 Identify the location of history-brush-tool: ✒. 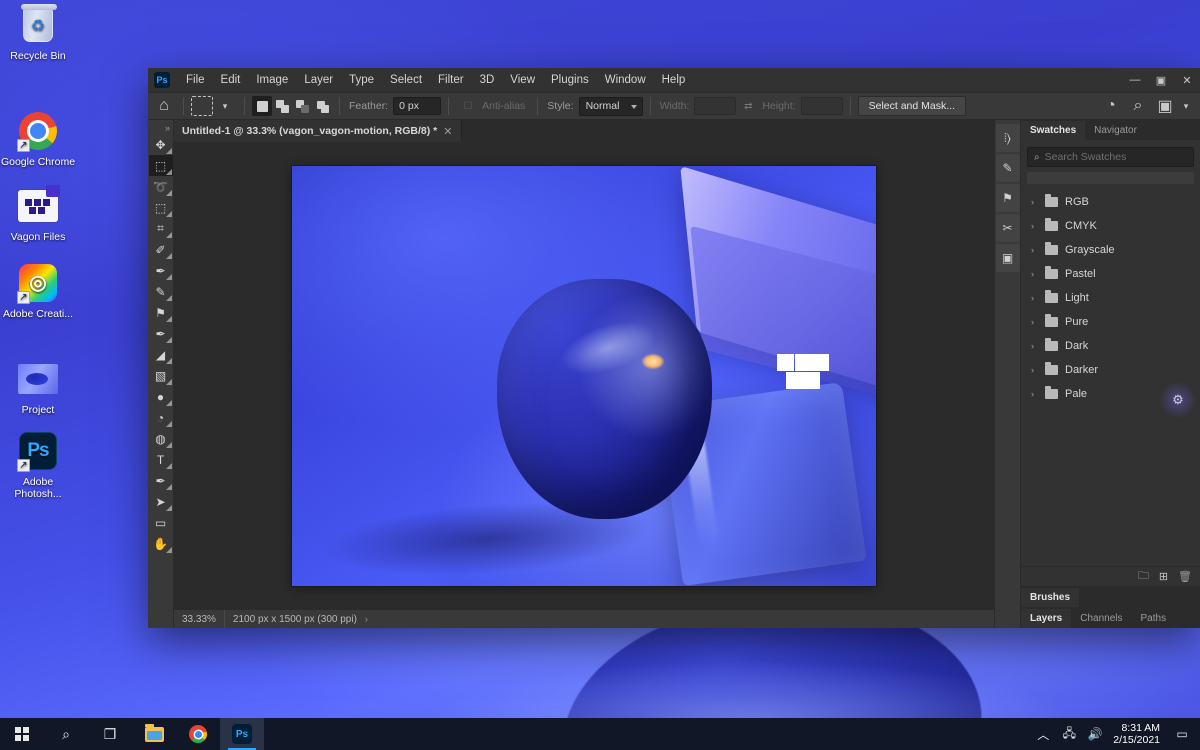
(161, 333).